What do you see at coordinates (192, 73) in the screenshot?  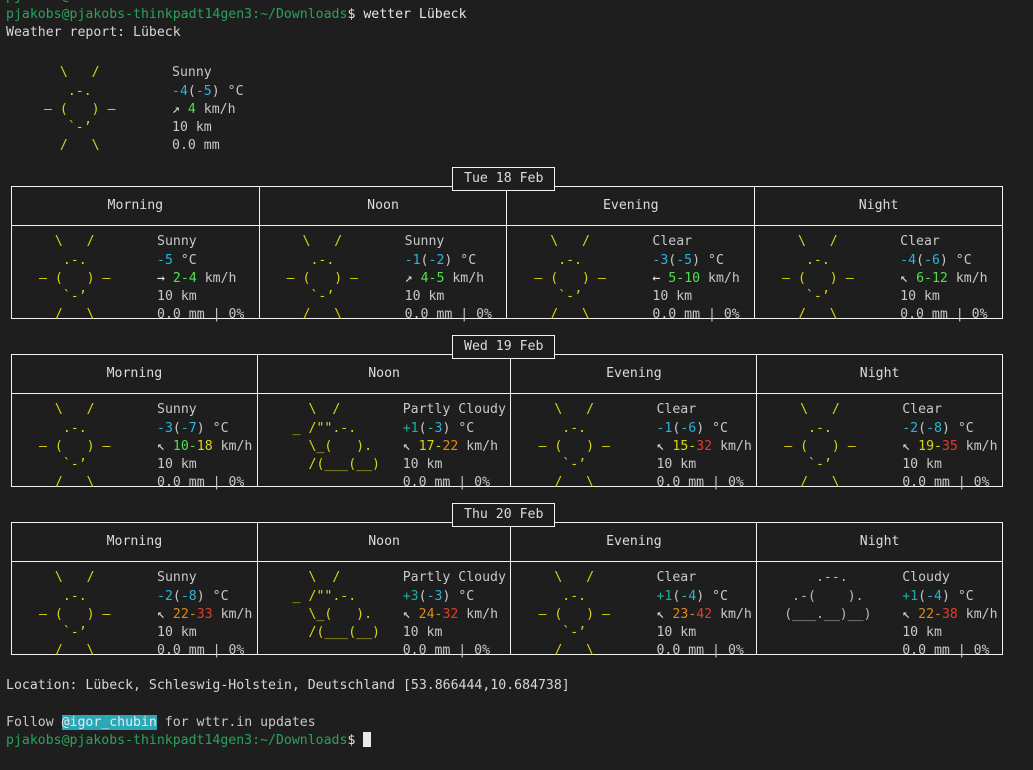 I see `current-condition: Sunny` at bounding box center [192, 73].